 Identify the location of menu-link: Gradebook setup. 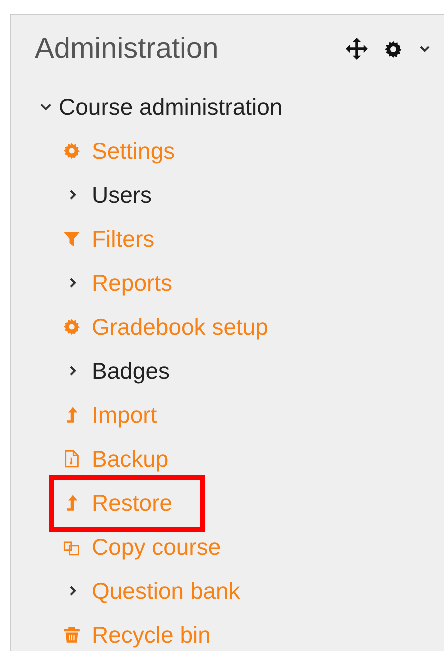
(180, 327).